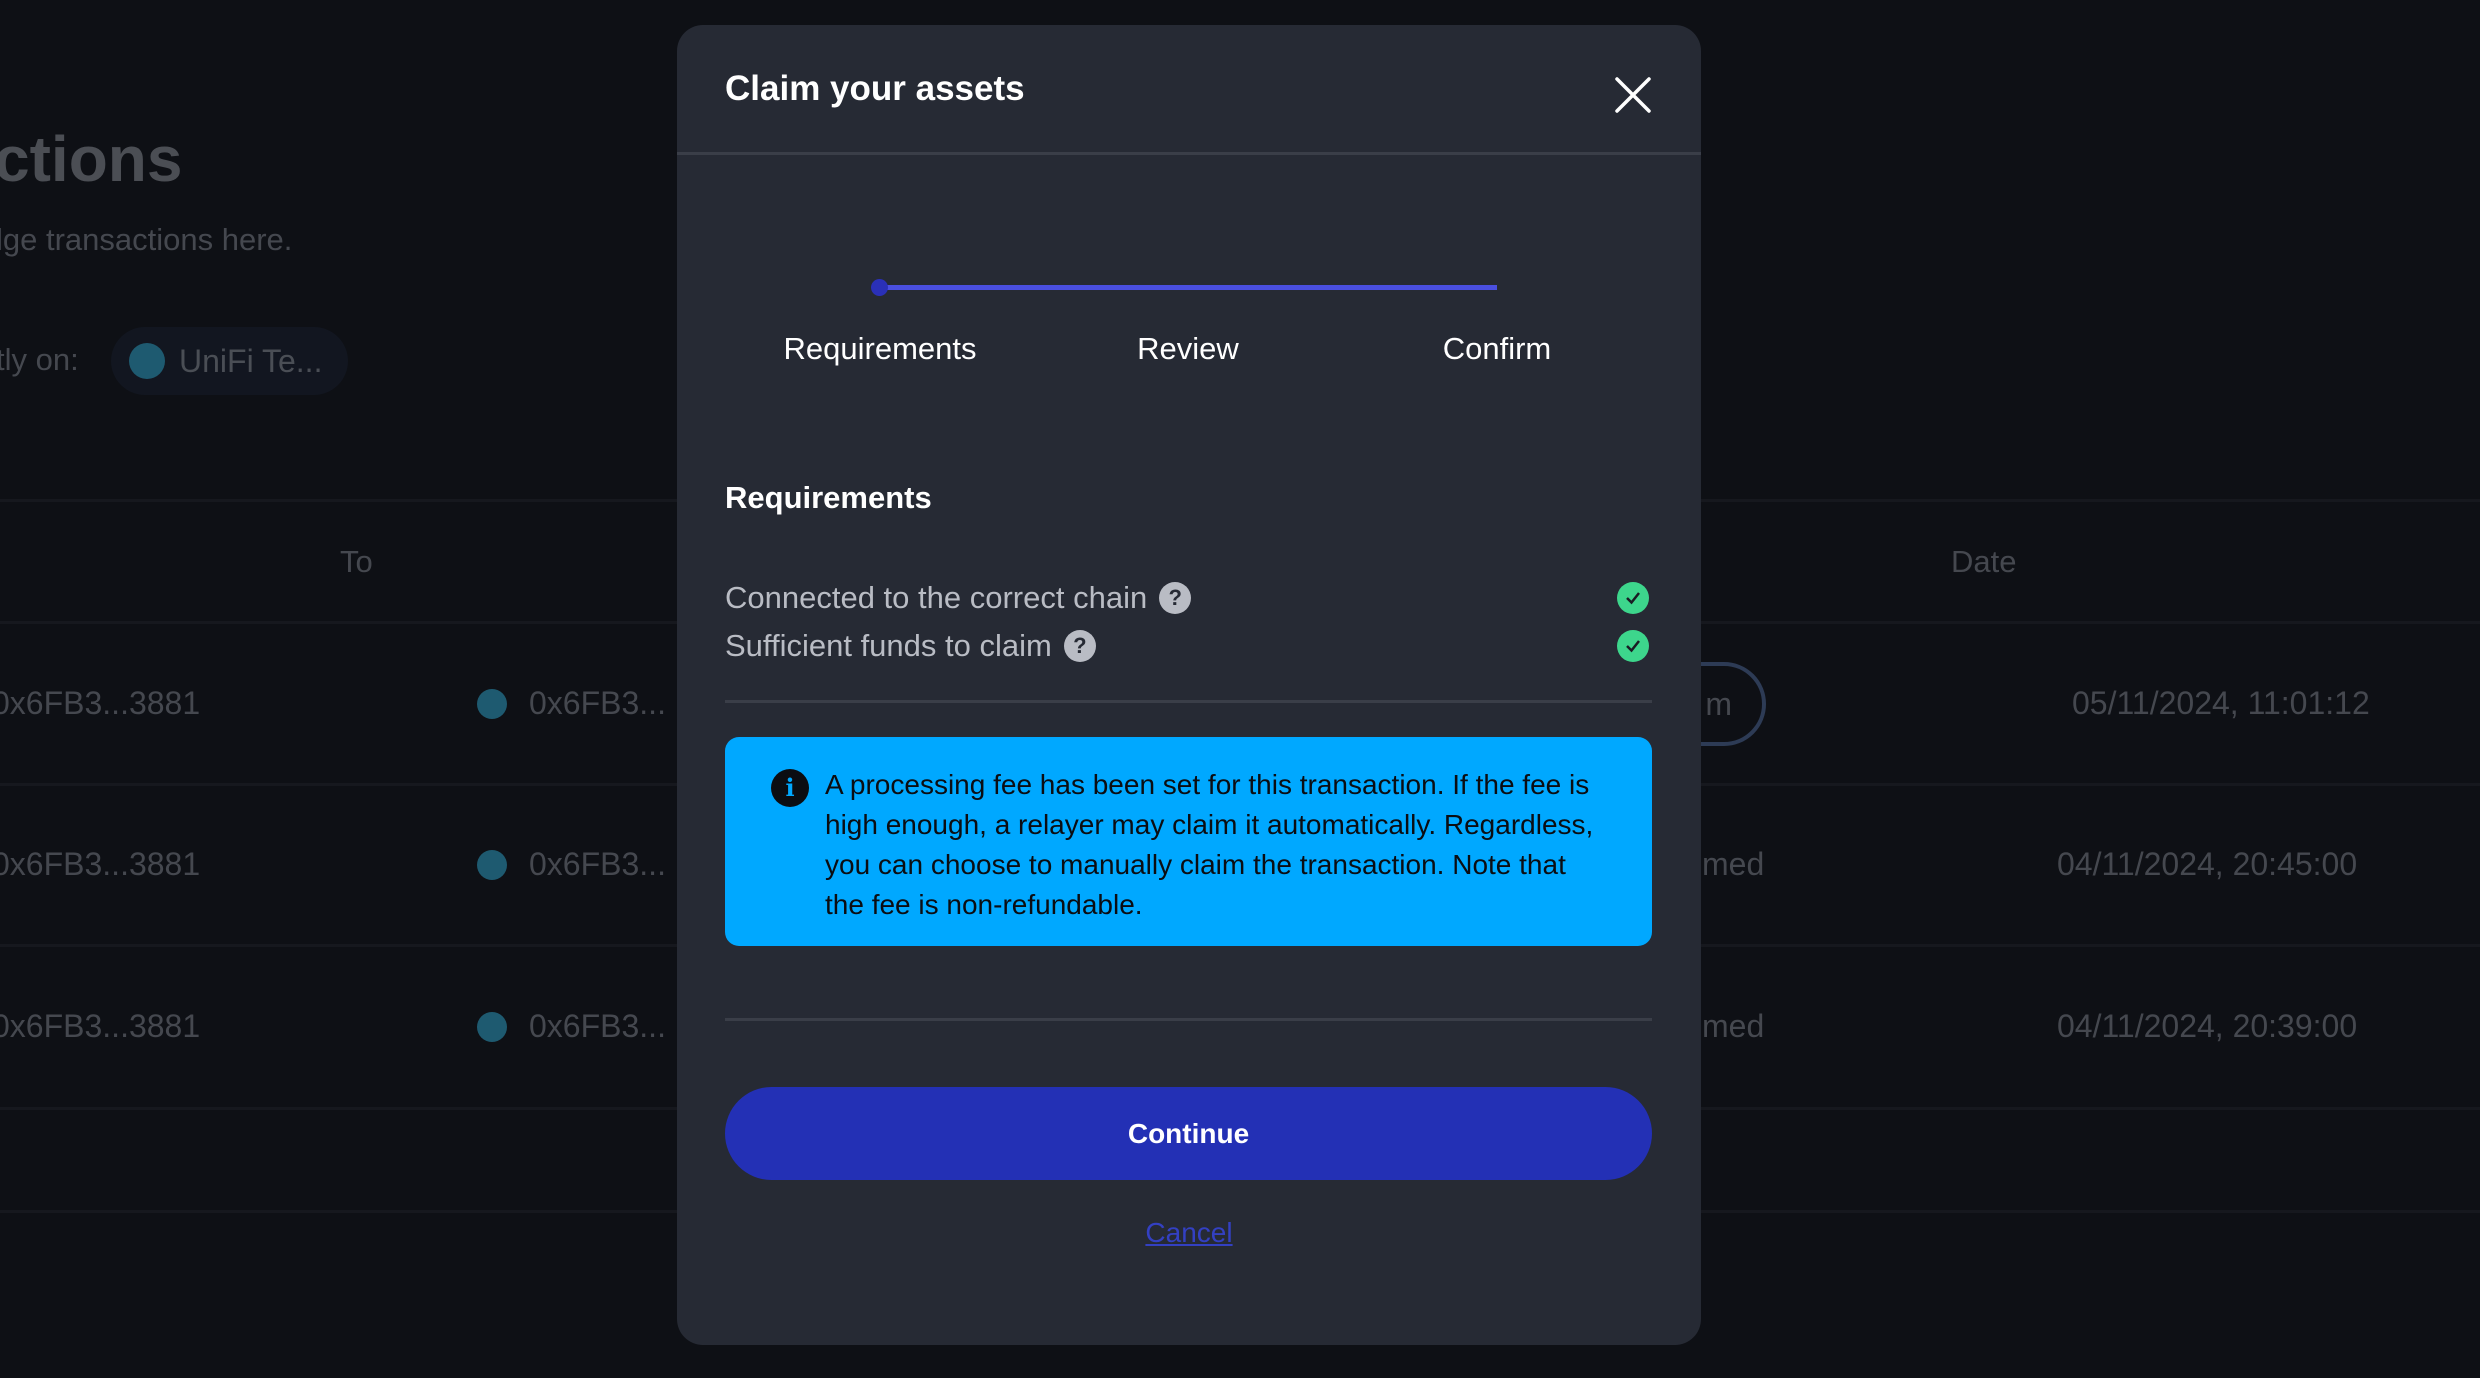  I want to click on step-review: Review, so click(1188, 348).